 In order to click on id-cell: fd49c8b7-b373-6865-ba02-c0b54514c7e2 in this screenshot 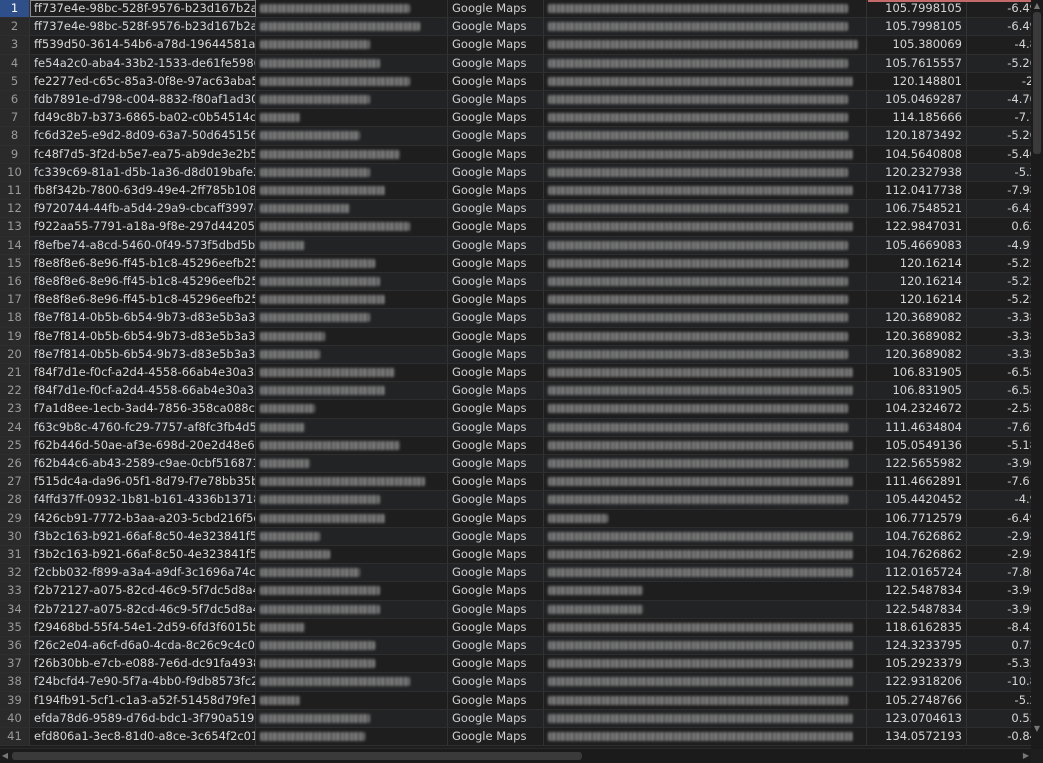, I will do `click(143, 118)`.